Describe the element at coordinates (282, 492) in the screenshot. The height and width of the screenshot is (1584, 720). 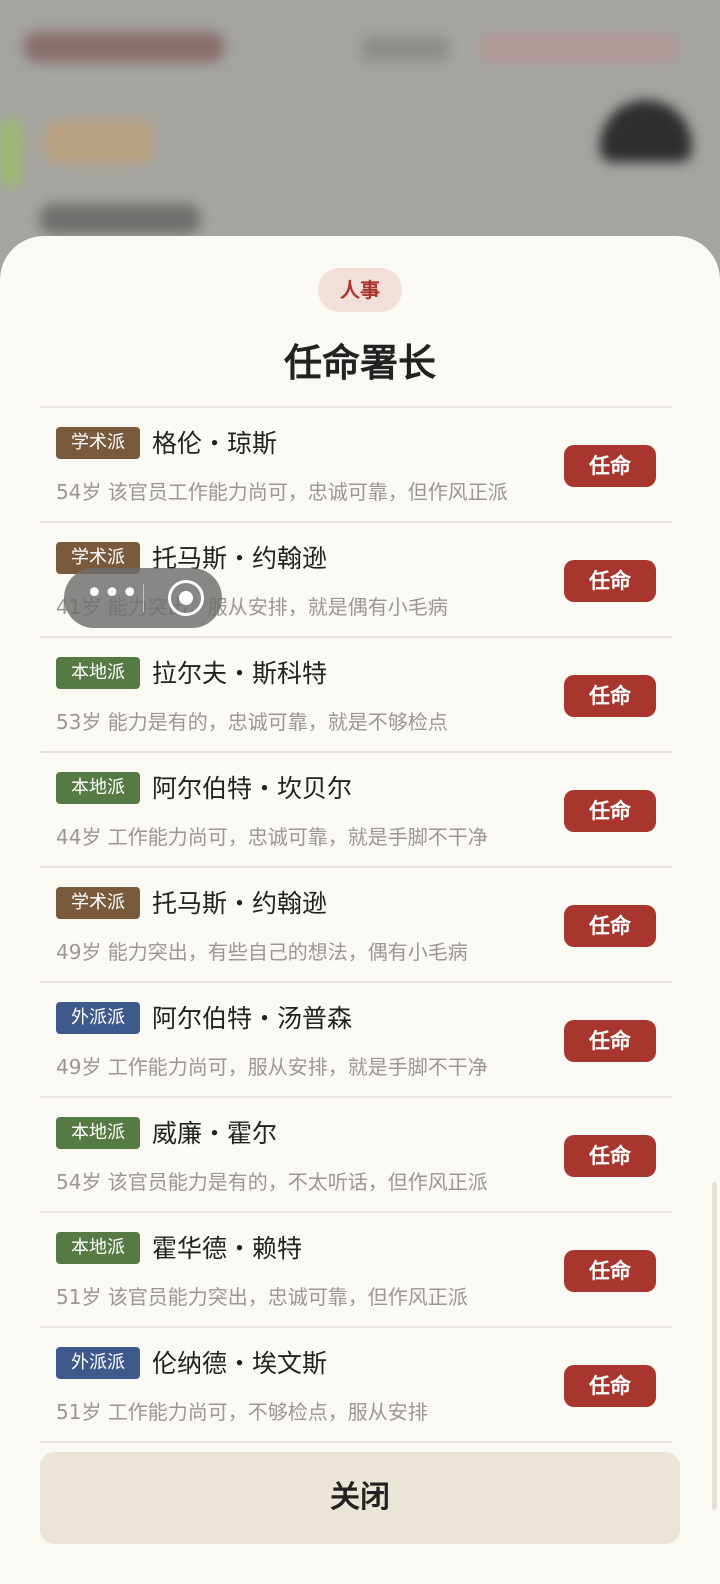
I see `candidate-description: 54岁 该官员工作能力尚可，忠诚可靠，但作风正派` at that location.